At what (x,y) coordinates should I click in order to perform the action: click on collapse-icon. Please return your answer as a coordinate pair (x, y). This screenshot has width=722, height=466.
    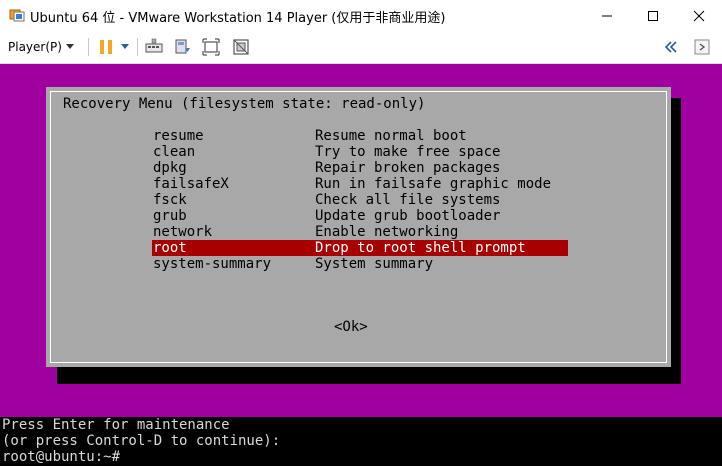
    Looking at the image, I should click on (670, 47).